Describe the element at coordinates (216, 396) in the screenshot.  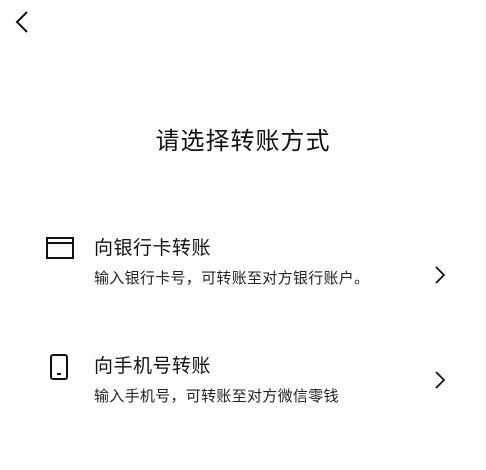
I see `option-description: 输入手机号，可转账至对方微信零钱` at that location.